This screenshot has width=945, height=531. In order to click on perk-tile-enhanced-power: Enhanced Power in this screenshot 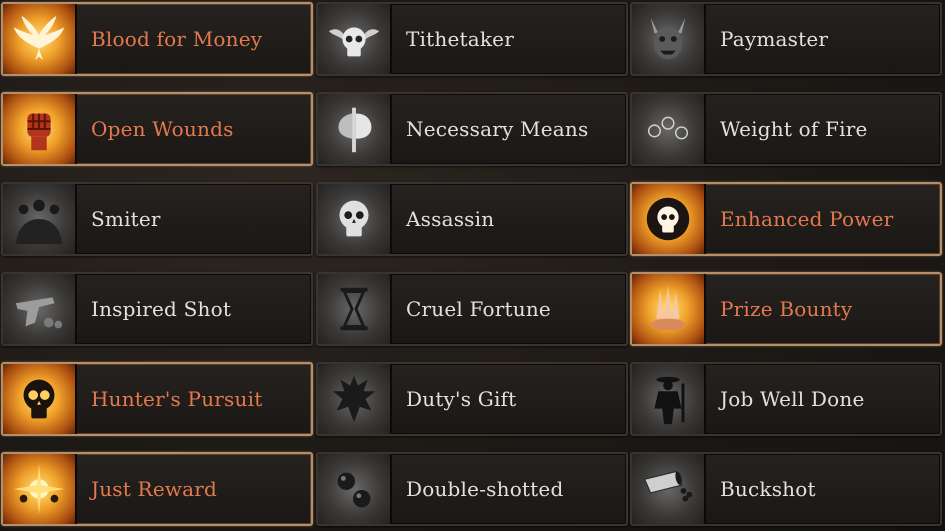, I will do `click(786, 219)`.